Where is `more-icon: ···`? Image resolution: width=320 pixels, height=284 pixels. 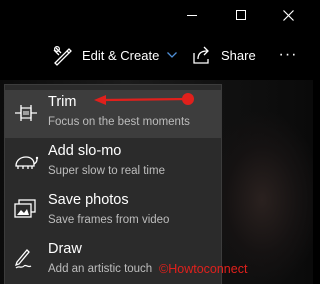 more-icon: ··· is located at coordinates (288, 54).